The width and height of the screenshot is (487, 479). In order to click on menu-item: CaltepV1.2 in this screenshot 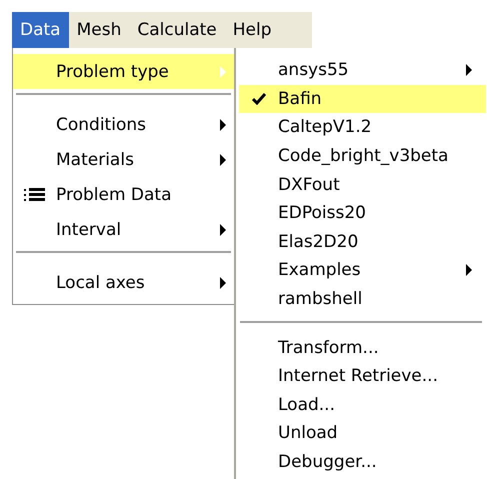, I will do `click(362, 127)`.